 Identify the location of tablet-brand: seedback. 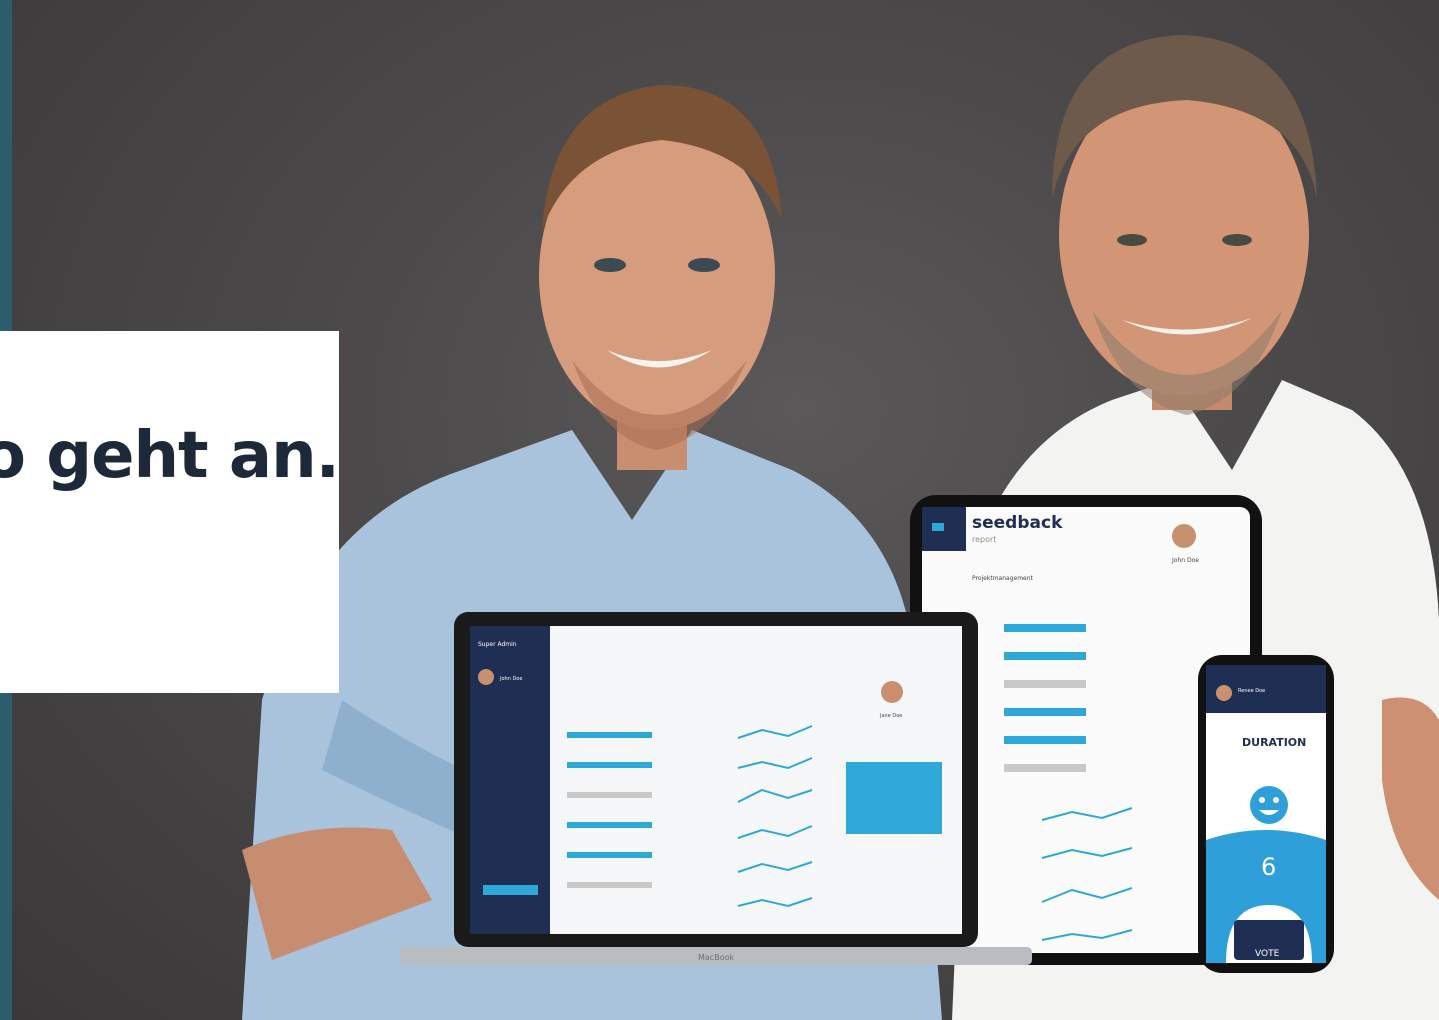
(1017, 523).